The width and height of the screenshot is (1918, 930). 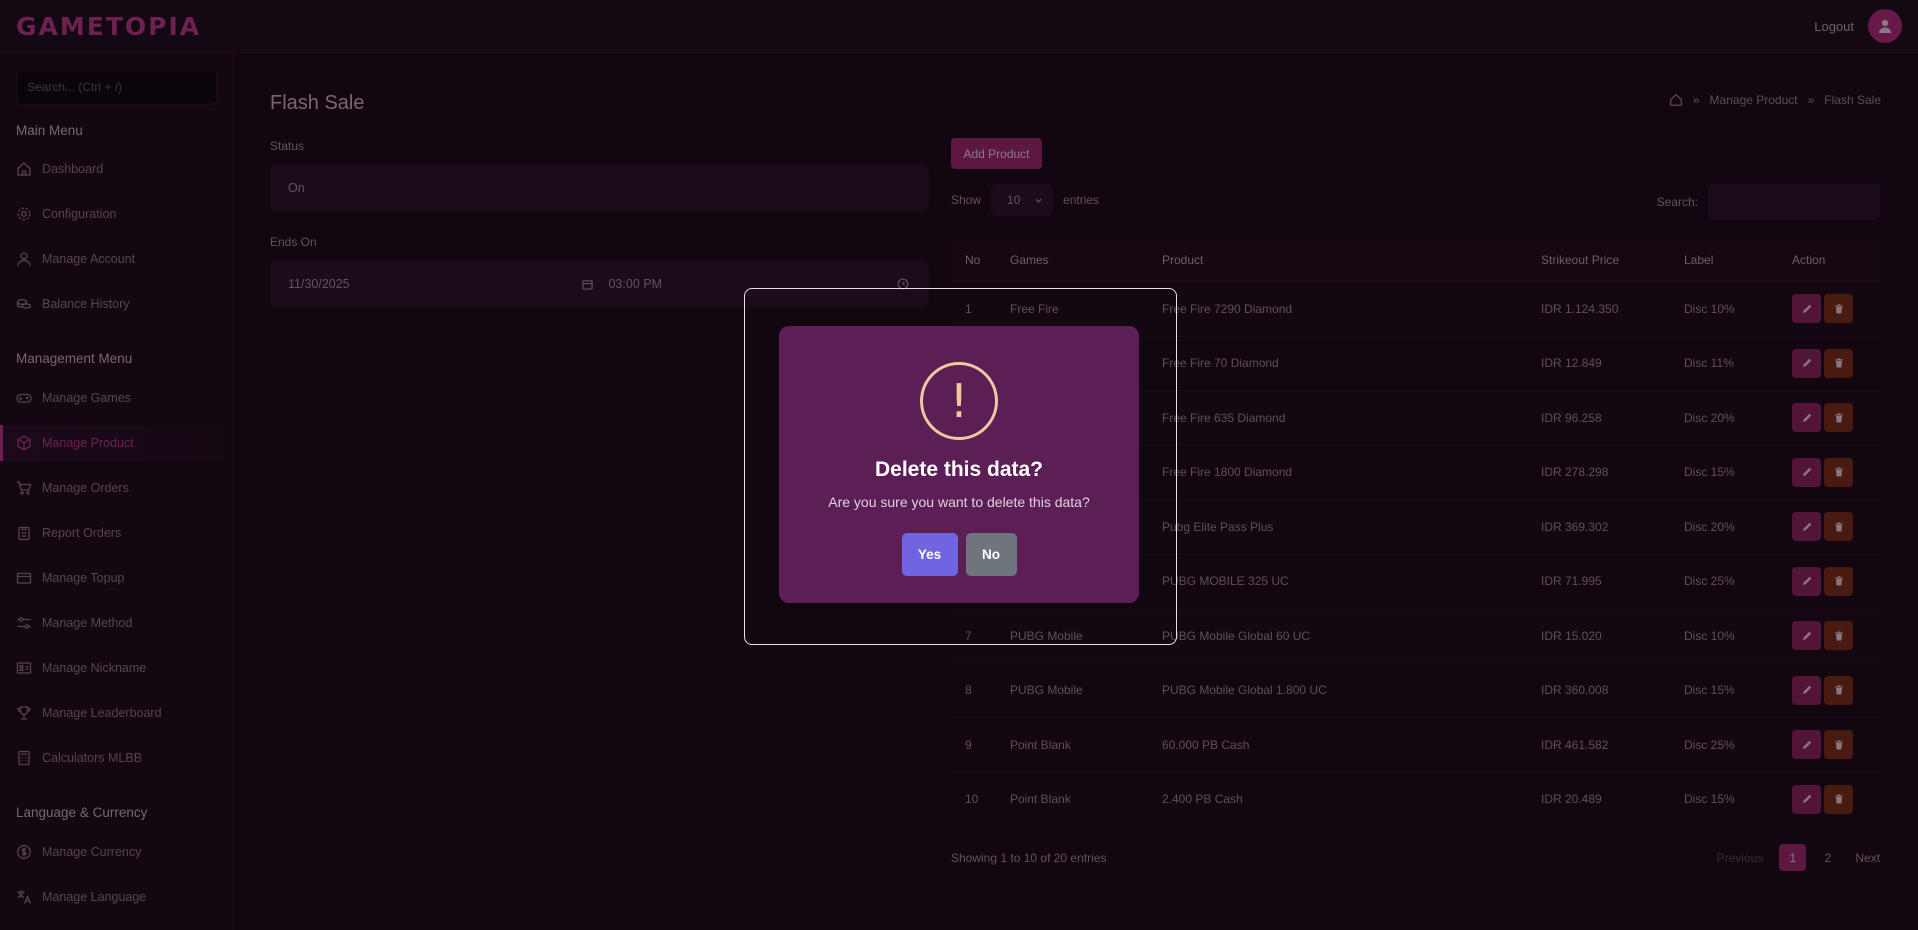 I want to click on confirm-yes-button: Yes, so click(x=929, y=554).